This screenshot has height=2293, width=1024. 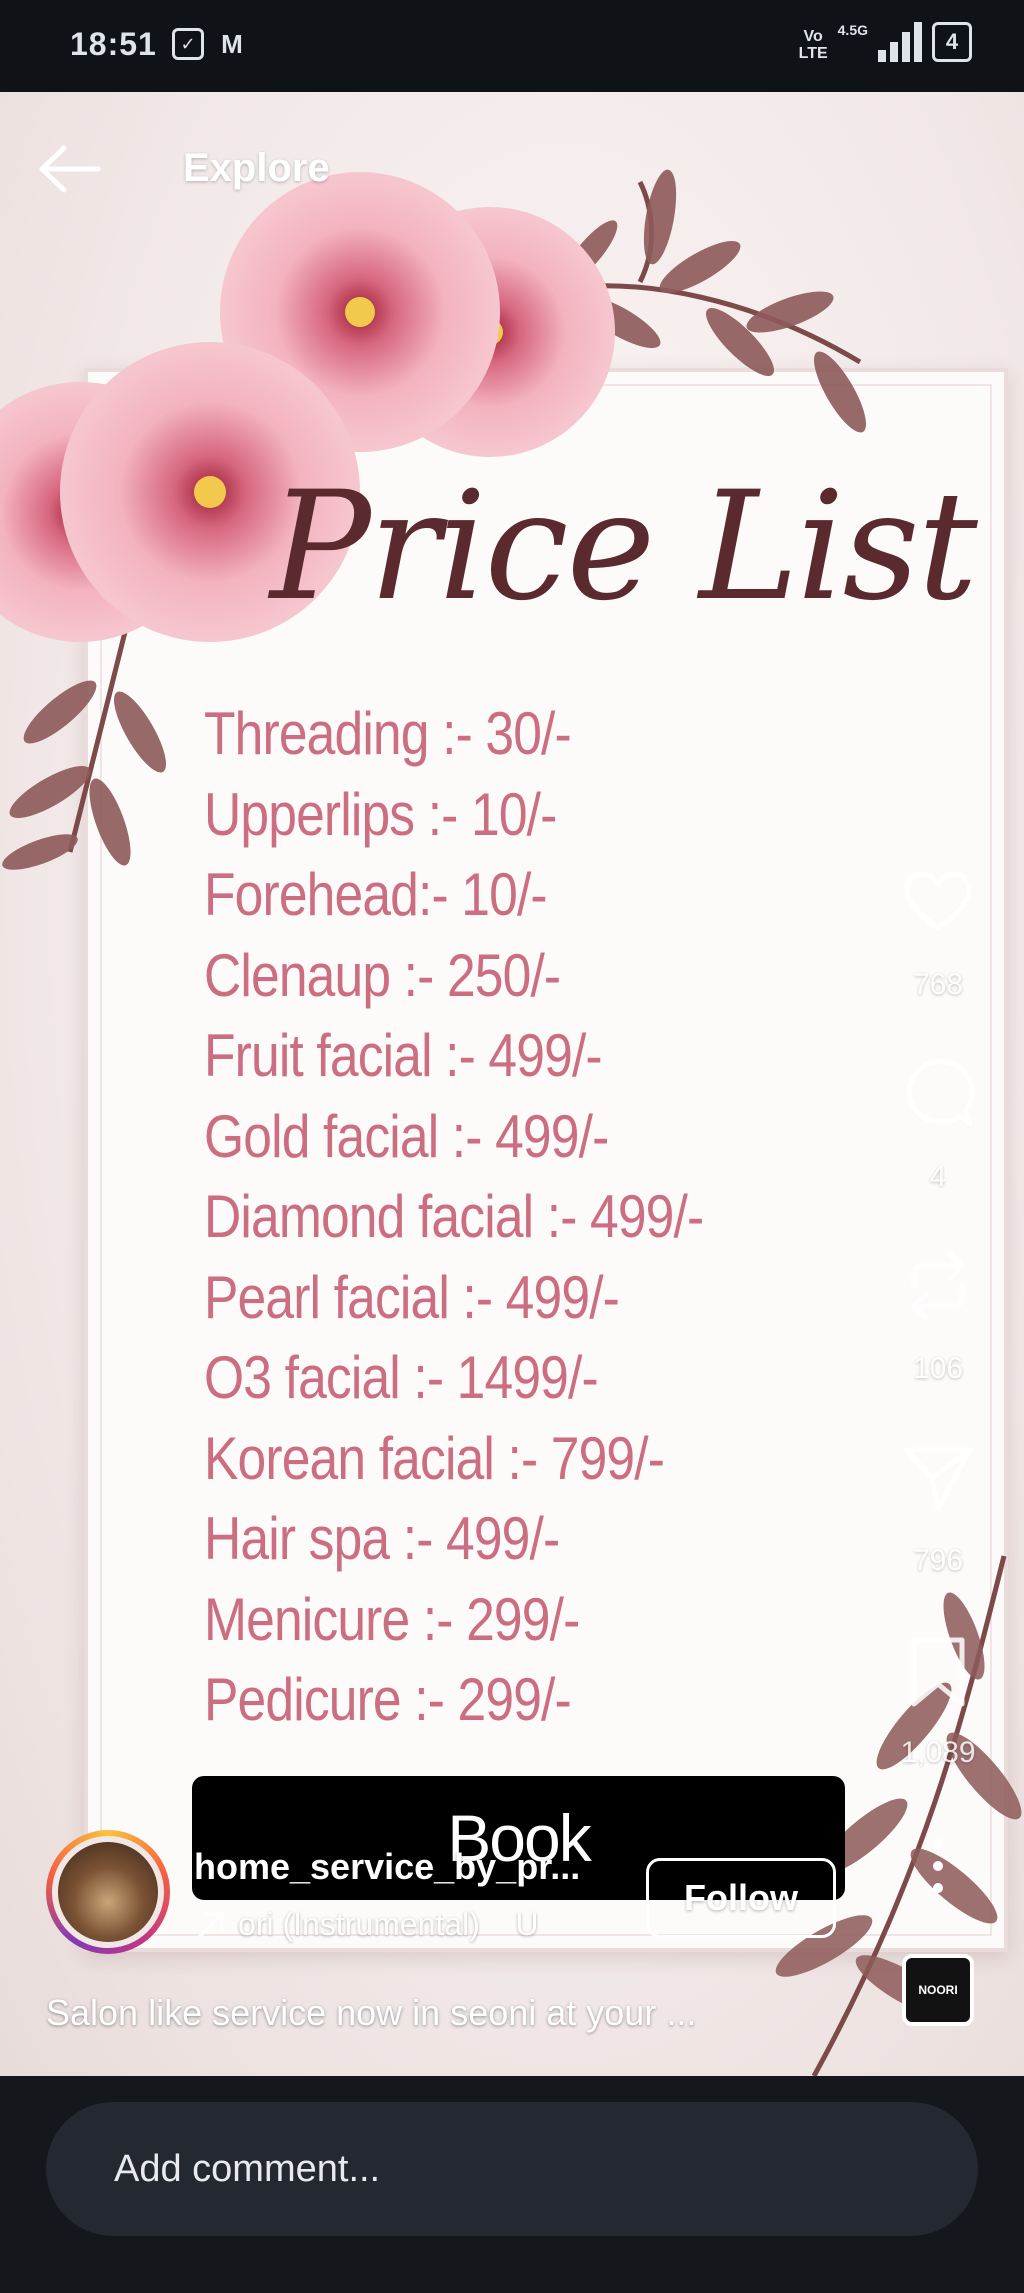 I want to click on price-item: Diamond facial :- 499/-, so click(x=454, y=1216).